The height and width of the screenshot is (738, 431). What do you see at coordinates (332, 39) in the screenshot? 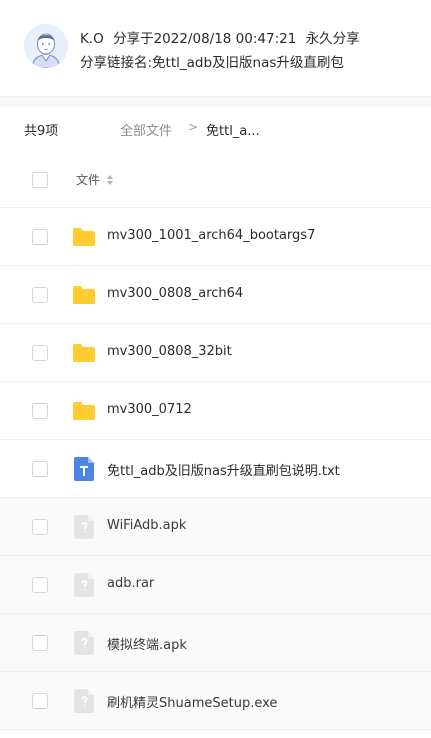
I see `share-expiry: 永久分享` at bounding box center [332, 39].